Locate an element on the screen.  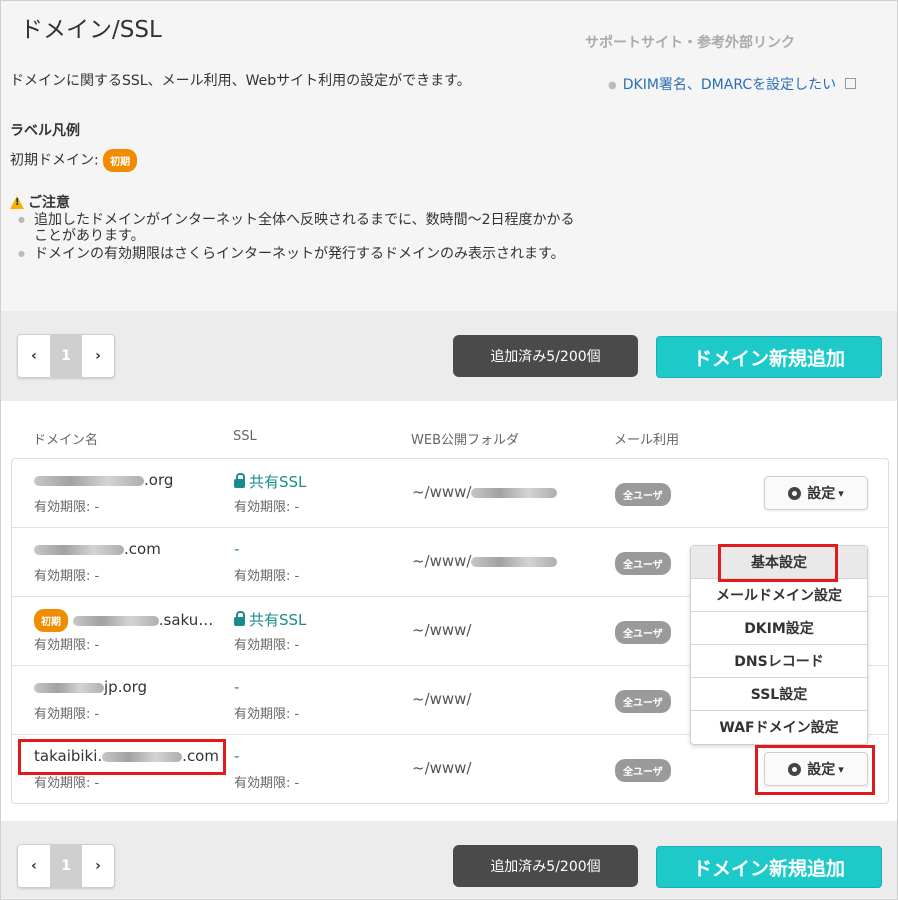
notice-item: ドメインの有効期限はさくらインターネットが発行するドメインのみ表示されます。 is located at coordinates (303, 254).